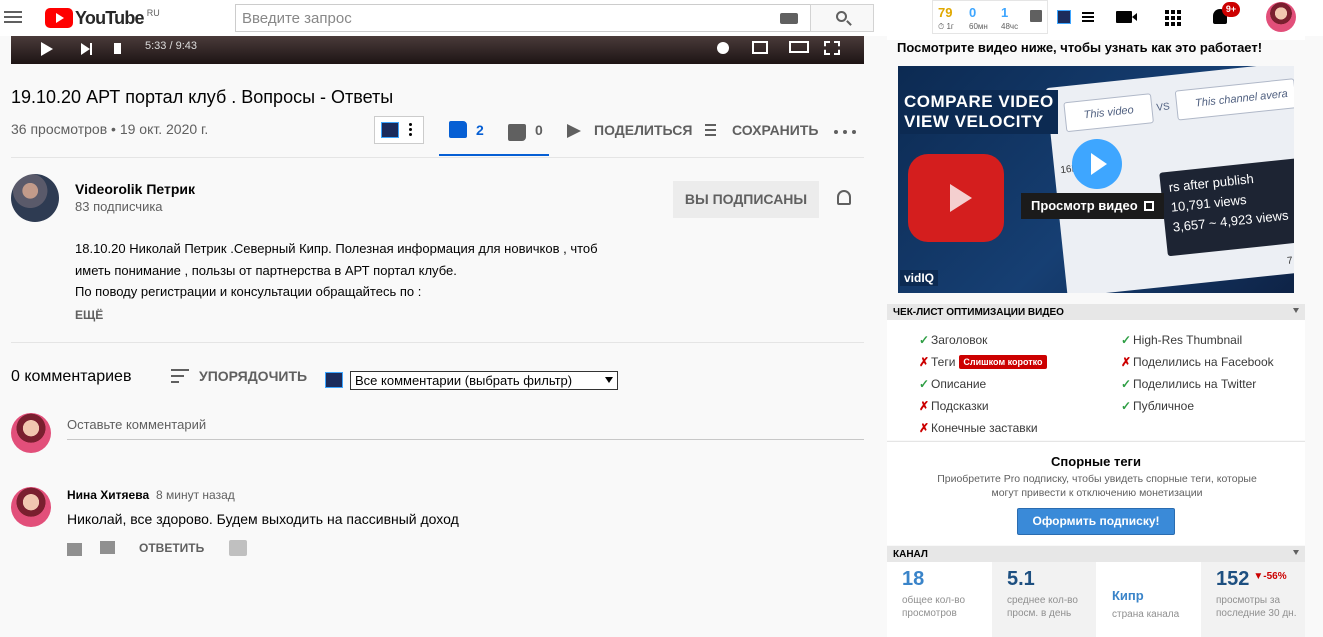 Image resolution: width=1323 pixels, height=637 pixels. I want to click on sort-icon, so click(180, 378).